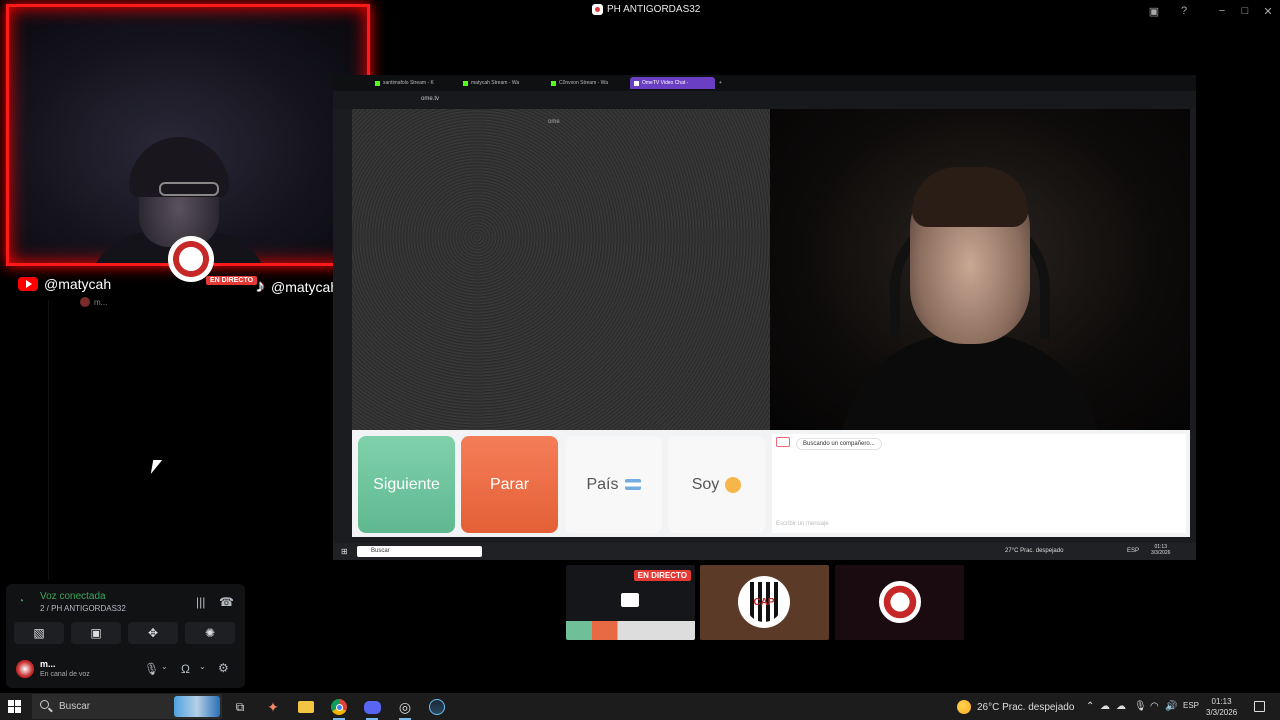 The image size is (1280, 720). Describe the element at coordinates (419, 551) in the screenshot. I see `inner-search: Buscar` at that location.